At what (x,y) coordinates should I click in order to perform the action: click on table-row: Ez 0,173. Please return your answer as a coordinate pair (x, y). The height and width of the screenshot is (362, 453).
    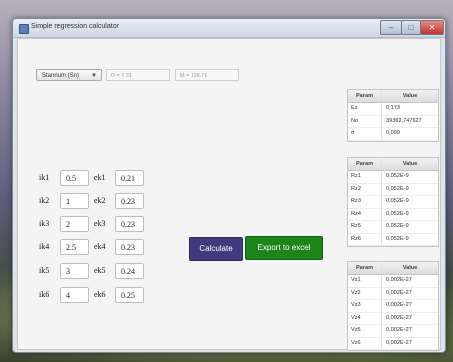
    Looking at the image, I should click on (393, 109).